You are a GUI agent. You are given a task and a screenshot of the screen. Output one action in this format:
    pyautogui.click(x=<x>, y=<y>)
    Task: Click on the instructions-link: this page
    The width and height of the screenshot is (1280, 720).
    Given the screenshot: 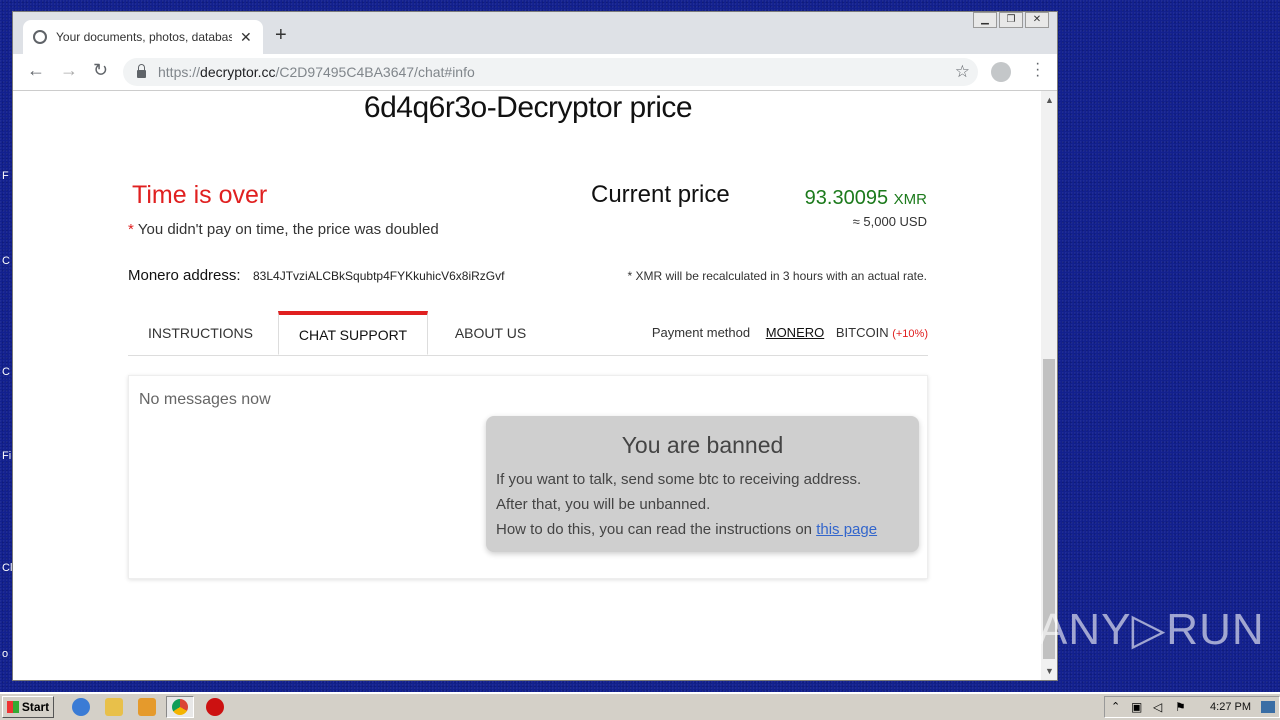 What is the action you would take?
    pyautogui.click(x=846, y=529)
    